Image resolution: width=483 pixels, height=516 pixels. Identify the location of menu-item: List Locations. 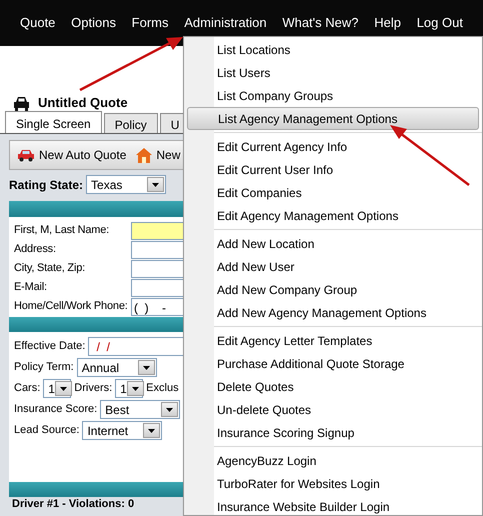
(348, 49).